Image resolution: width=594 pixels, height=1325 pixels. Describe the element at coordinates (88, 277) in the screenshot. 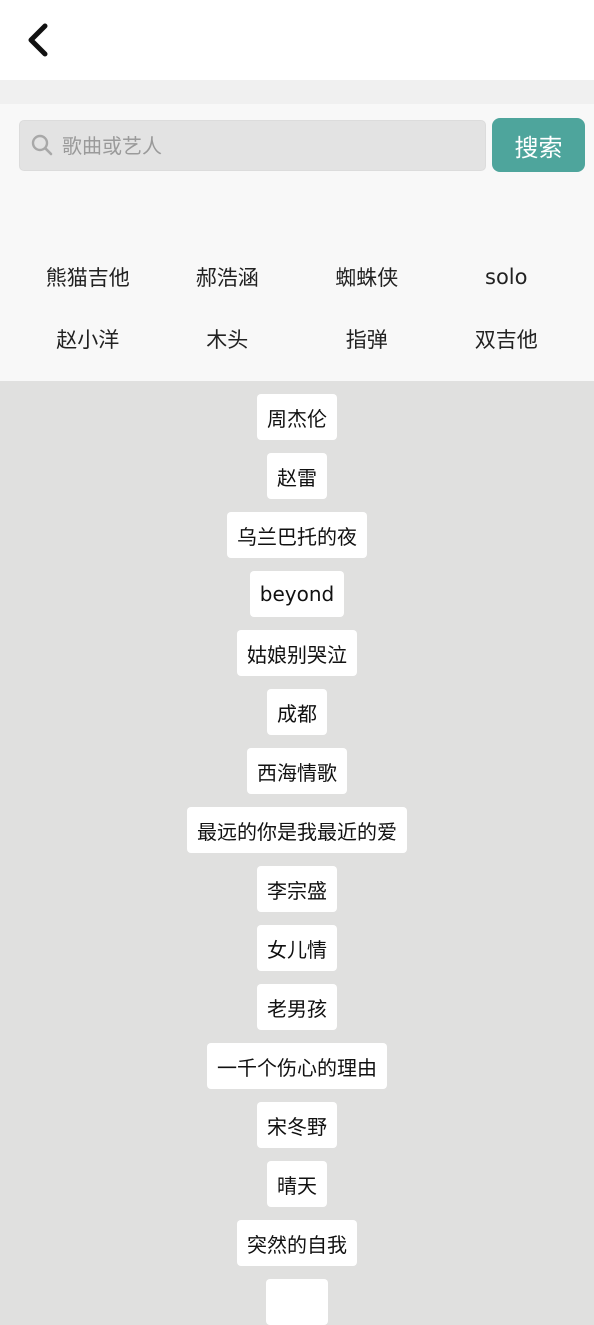

I see `hot-tag: 熊猫吉他` at that location.